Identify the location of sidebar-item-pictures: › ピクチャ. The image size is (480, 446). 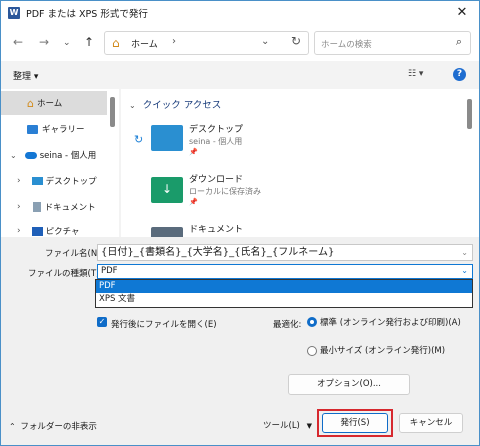
(54, 228).